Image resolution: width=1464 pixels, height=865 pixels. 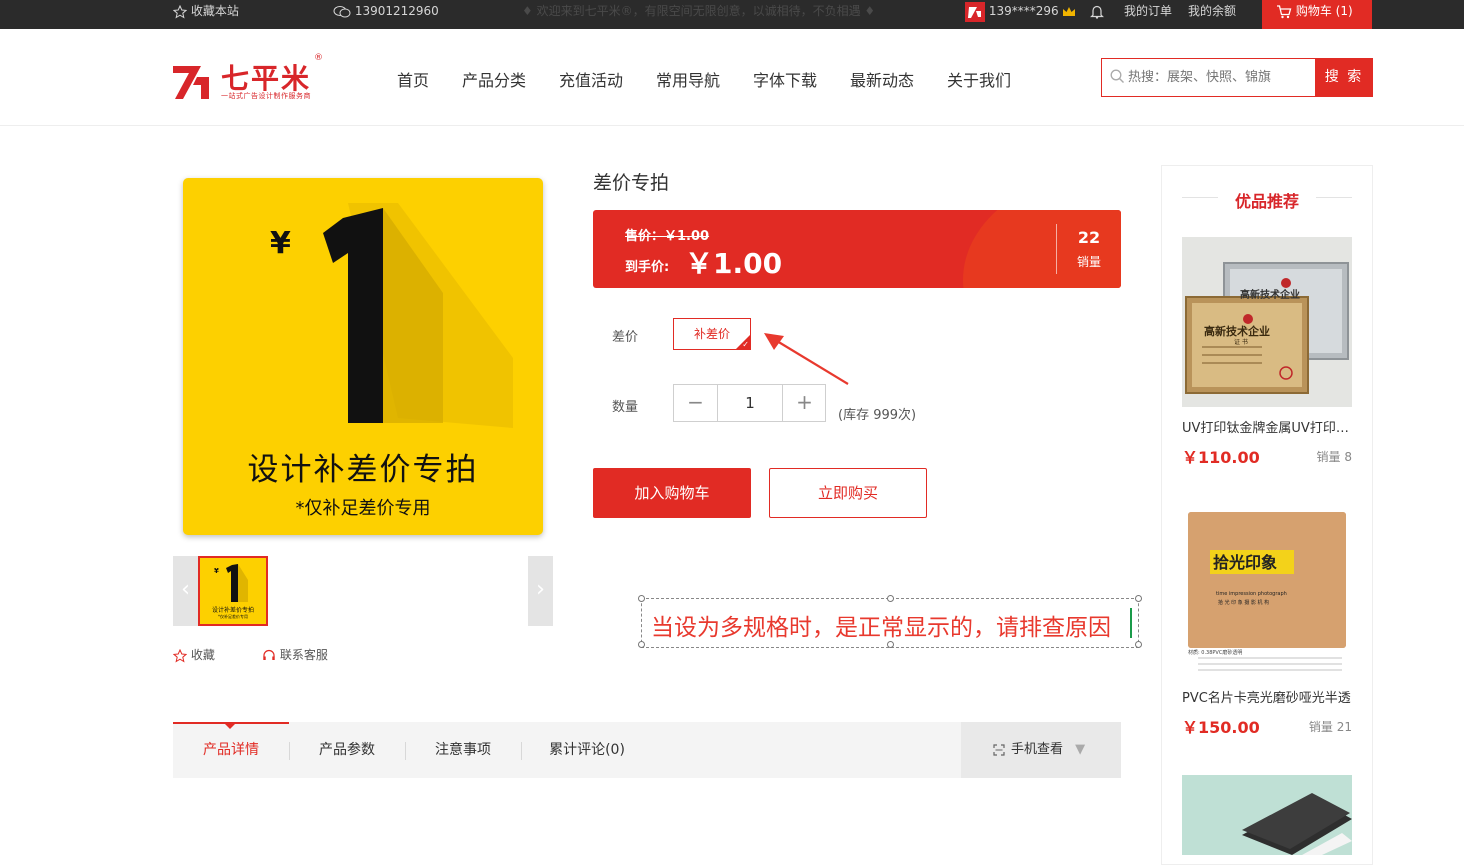 I want to click on tab-reviews: 累计评论(0), so click(x=587, y=750).